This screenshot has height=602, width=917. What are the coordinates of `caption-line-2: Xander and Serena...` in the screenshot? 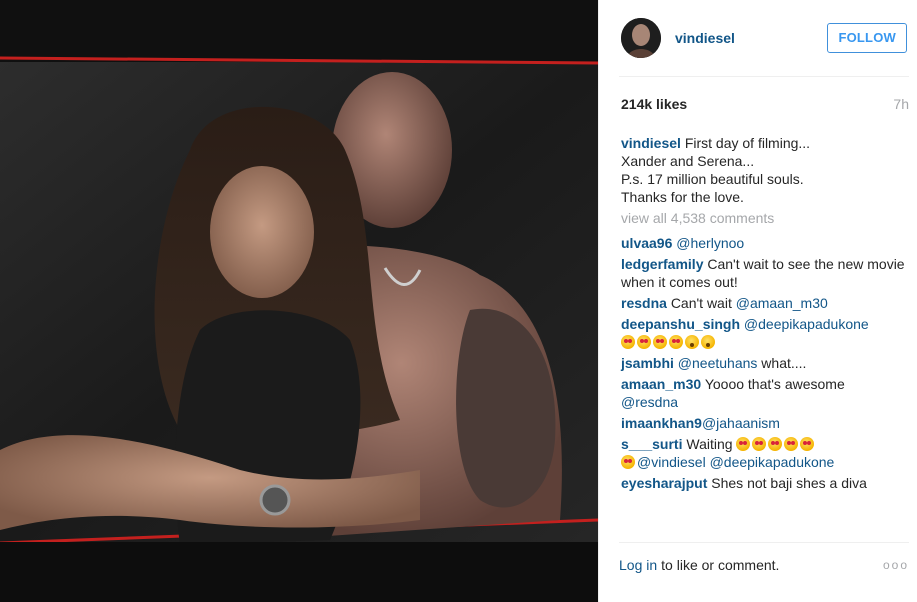 It's located at (688, 161).